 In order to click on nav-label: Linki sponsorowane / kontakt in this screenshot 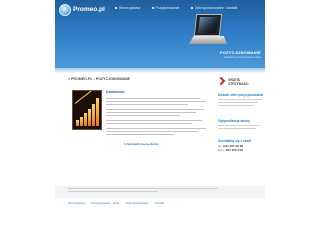, I will do `click(216, 8)`.